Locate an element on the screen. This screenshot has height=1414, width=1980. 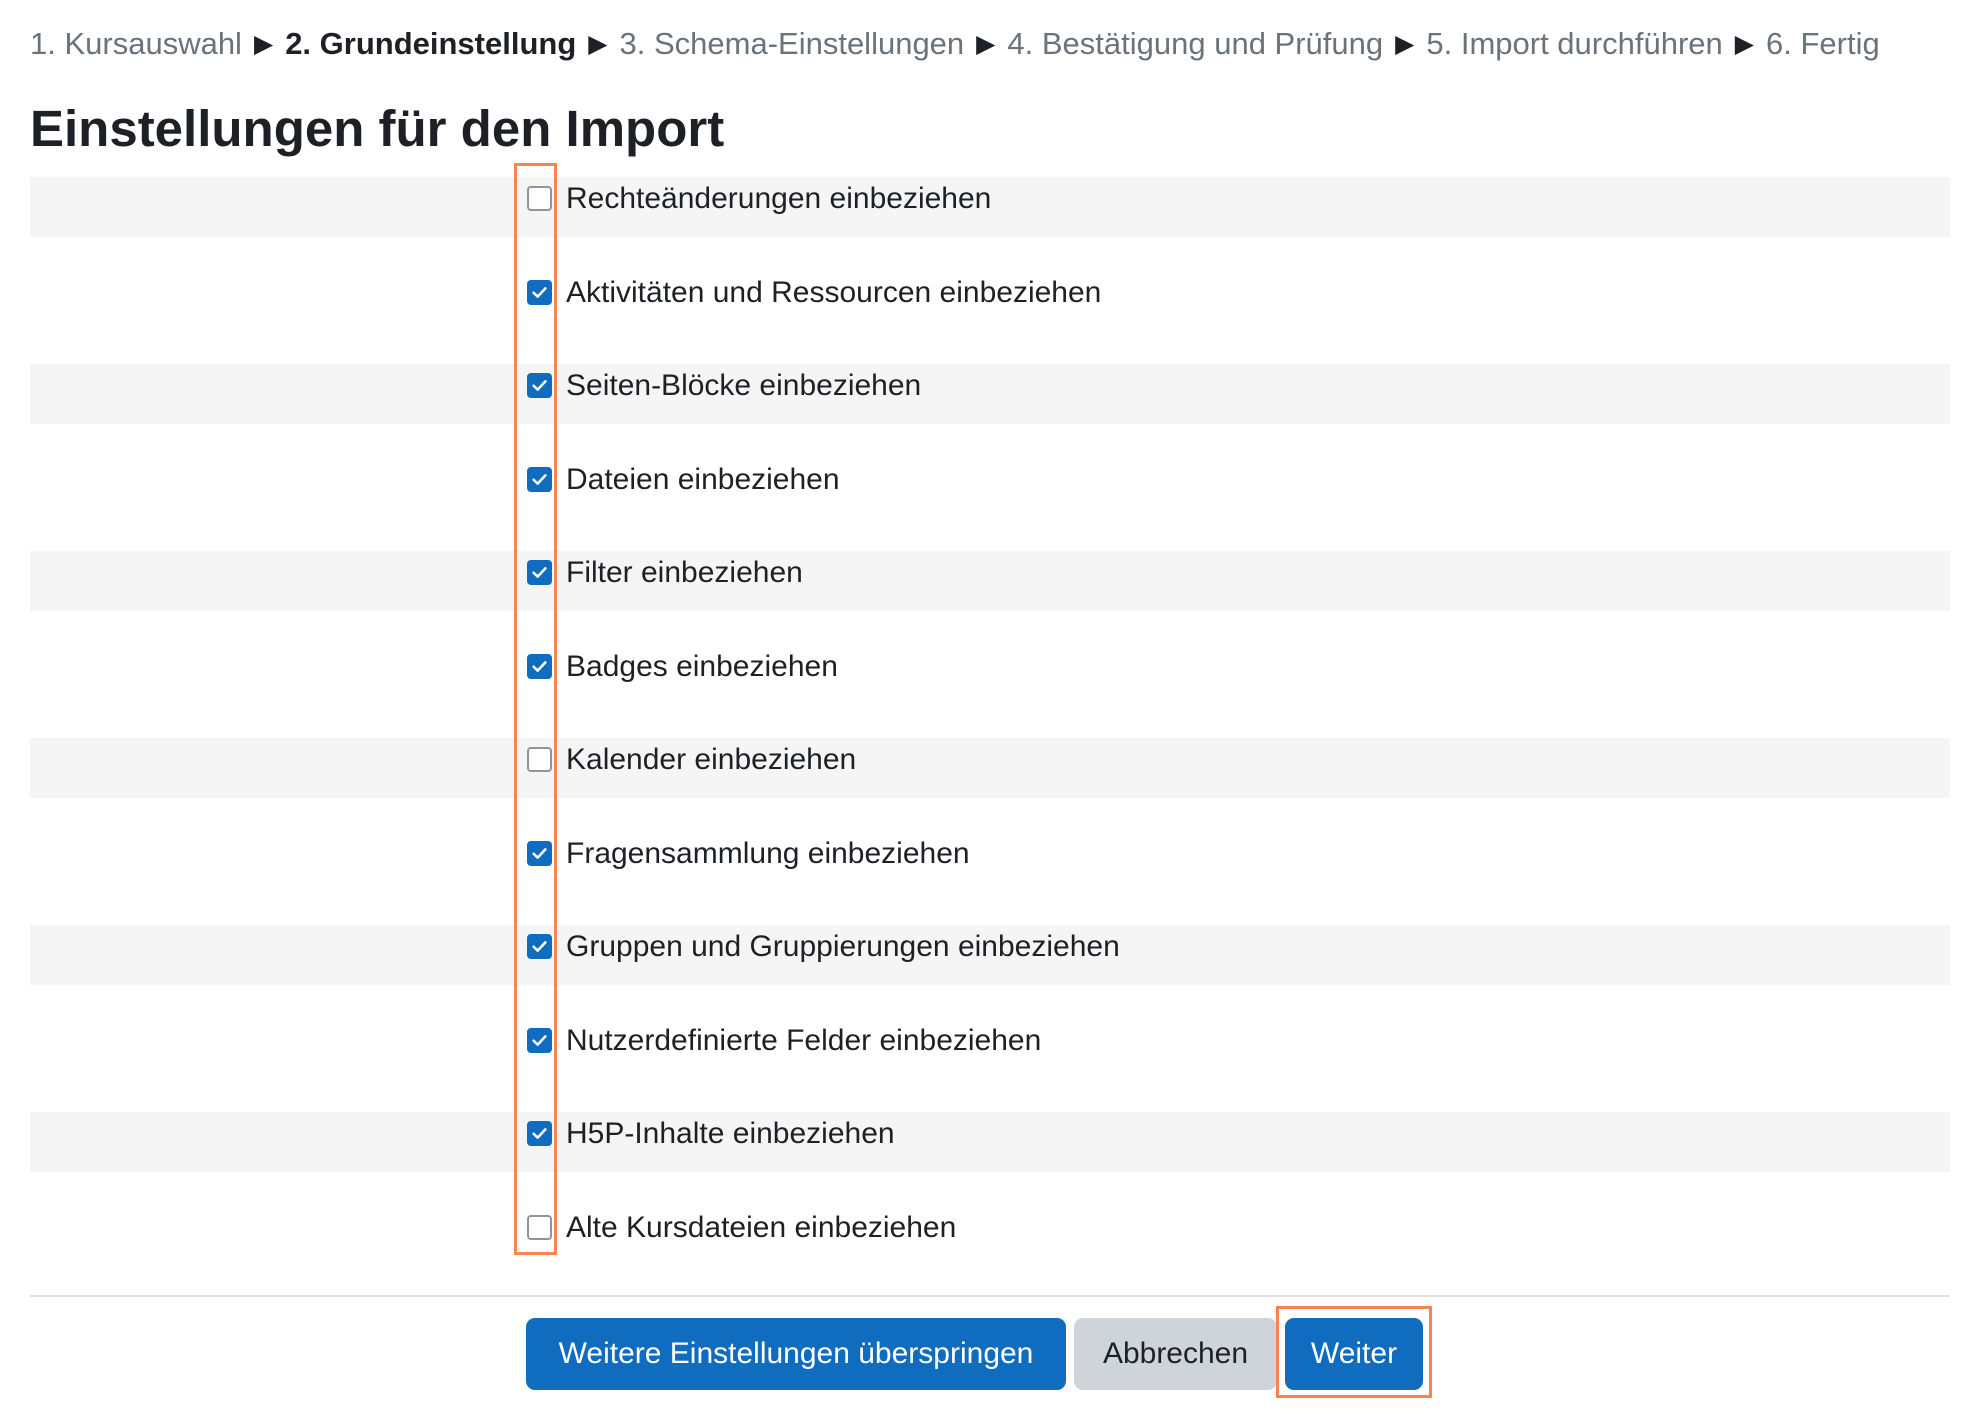
setting-row: Gruppen und Gruppierungen einbeziehen is located at coordinates (990, 955).